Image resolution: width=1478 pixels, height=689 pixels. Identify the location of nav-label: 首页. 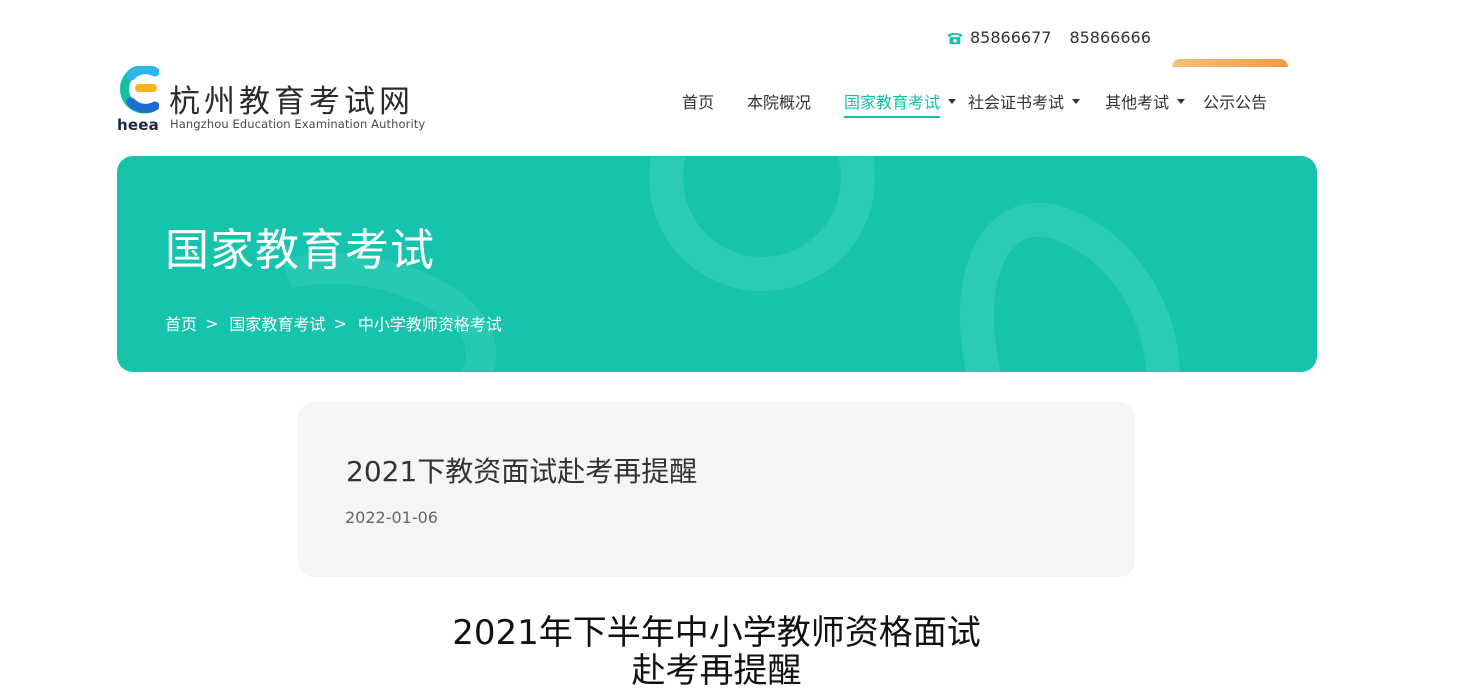
(698, 102).